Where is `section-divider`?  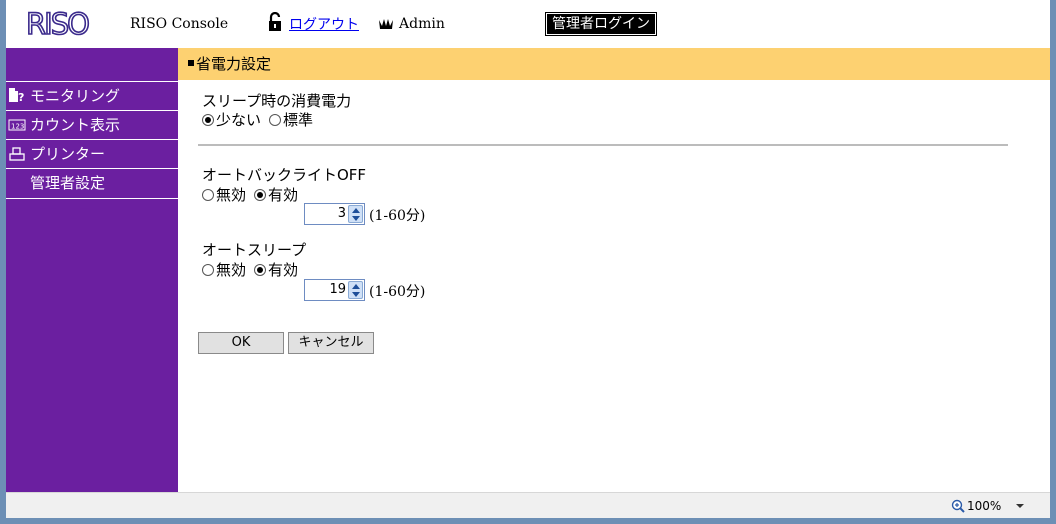
section-divider is located at coordinates (603, 145).